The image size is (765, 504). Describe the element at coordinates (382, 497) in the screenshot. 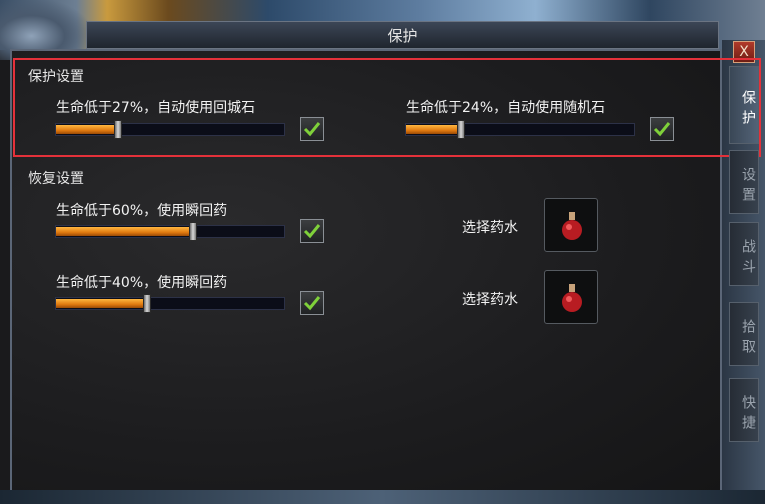

I see `bottom-frame-ornament` at that location.